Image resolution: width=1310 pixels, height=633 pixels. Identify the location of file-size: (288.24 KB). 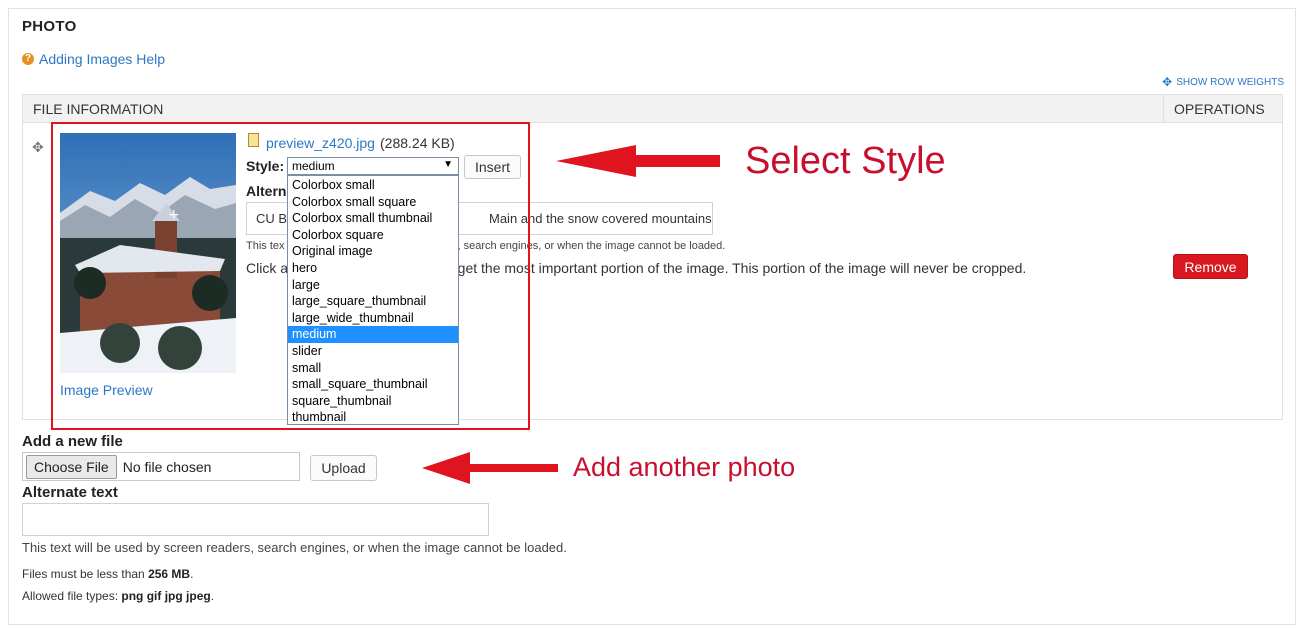
(417, 143).